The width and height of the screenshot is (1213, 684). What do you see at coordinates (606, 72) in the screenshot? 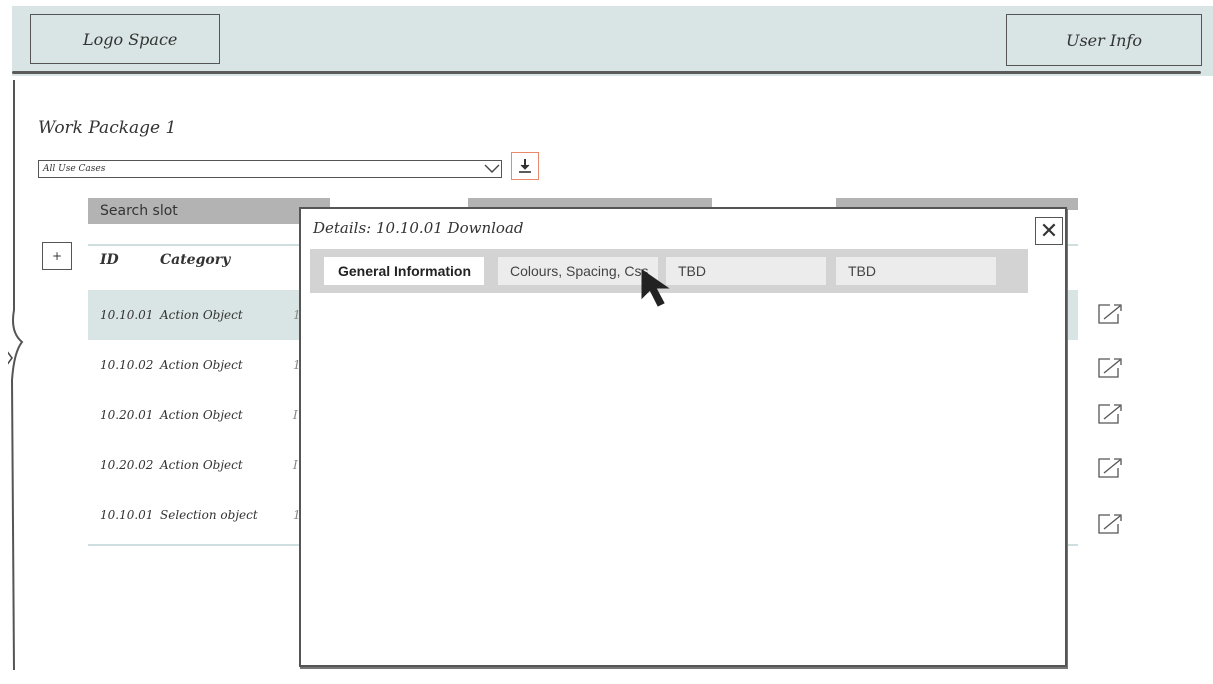
I see `header-divider` at bounding box center [606, 72].